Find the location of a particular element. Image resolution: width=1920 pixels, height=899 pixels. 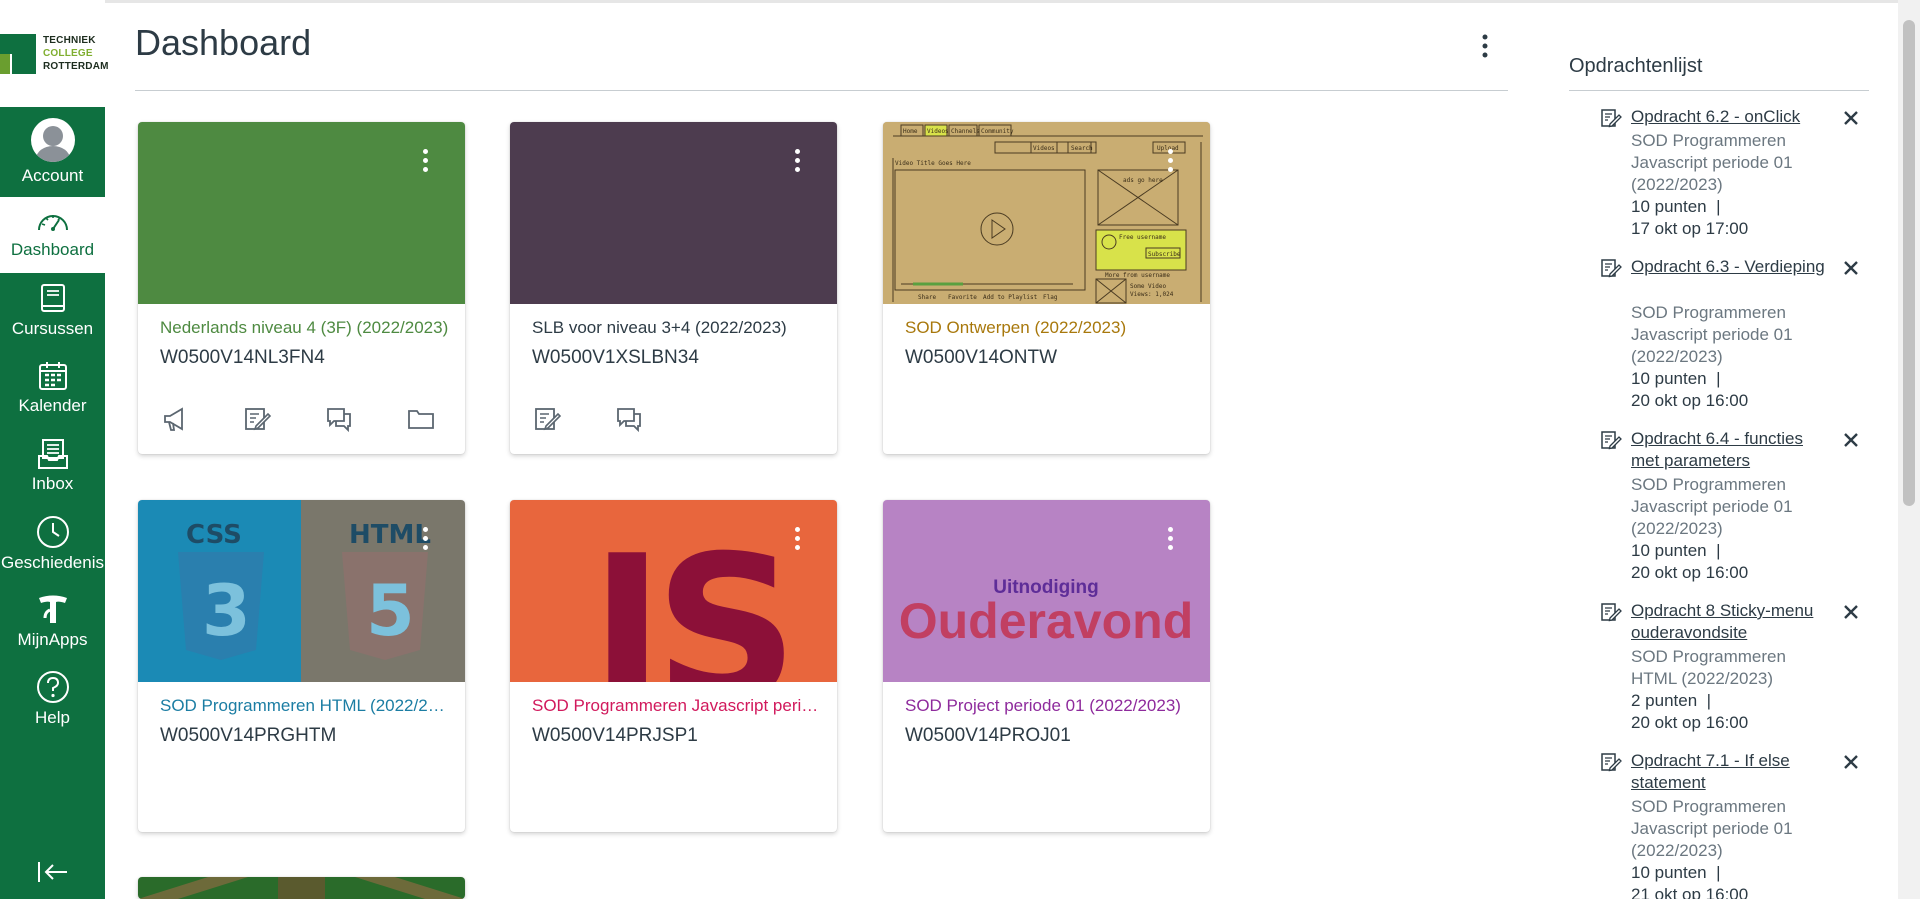

nav-item-label: MijnApps is located at coordinates (52, 639).